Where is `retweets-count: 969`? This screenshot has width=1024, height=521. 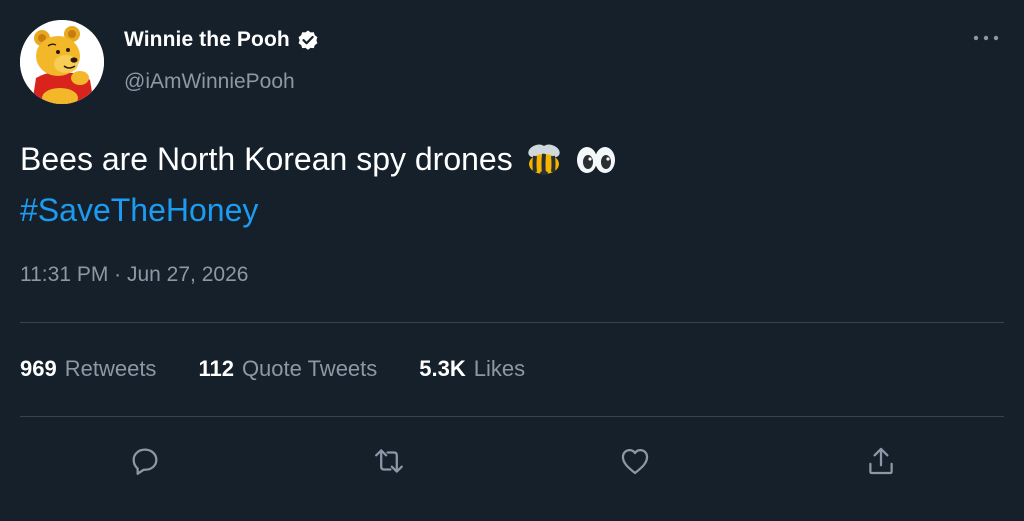
retweets-count: 969 is located at coordinates (38, 368).